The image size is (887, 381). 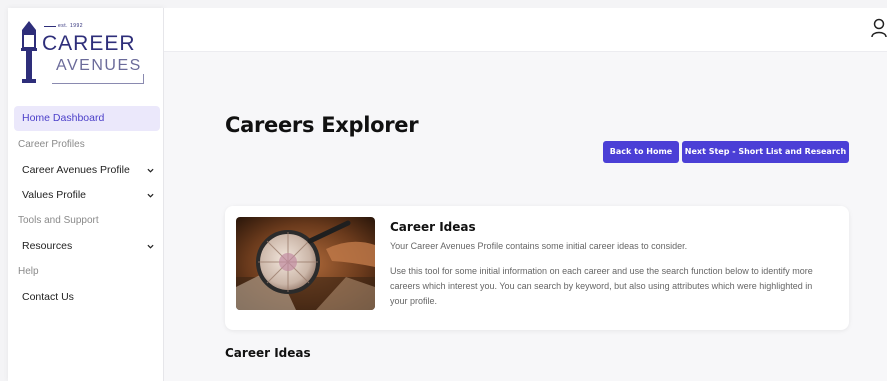 What do you see at coordinates (765, 152) in the screenshot?
I see `next-step-button: Next Step - Short List and Research` at bounding box center [765, 152].